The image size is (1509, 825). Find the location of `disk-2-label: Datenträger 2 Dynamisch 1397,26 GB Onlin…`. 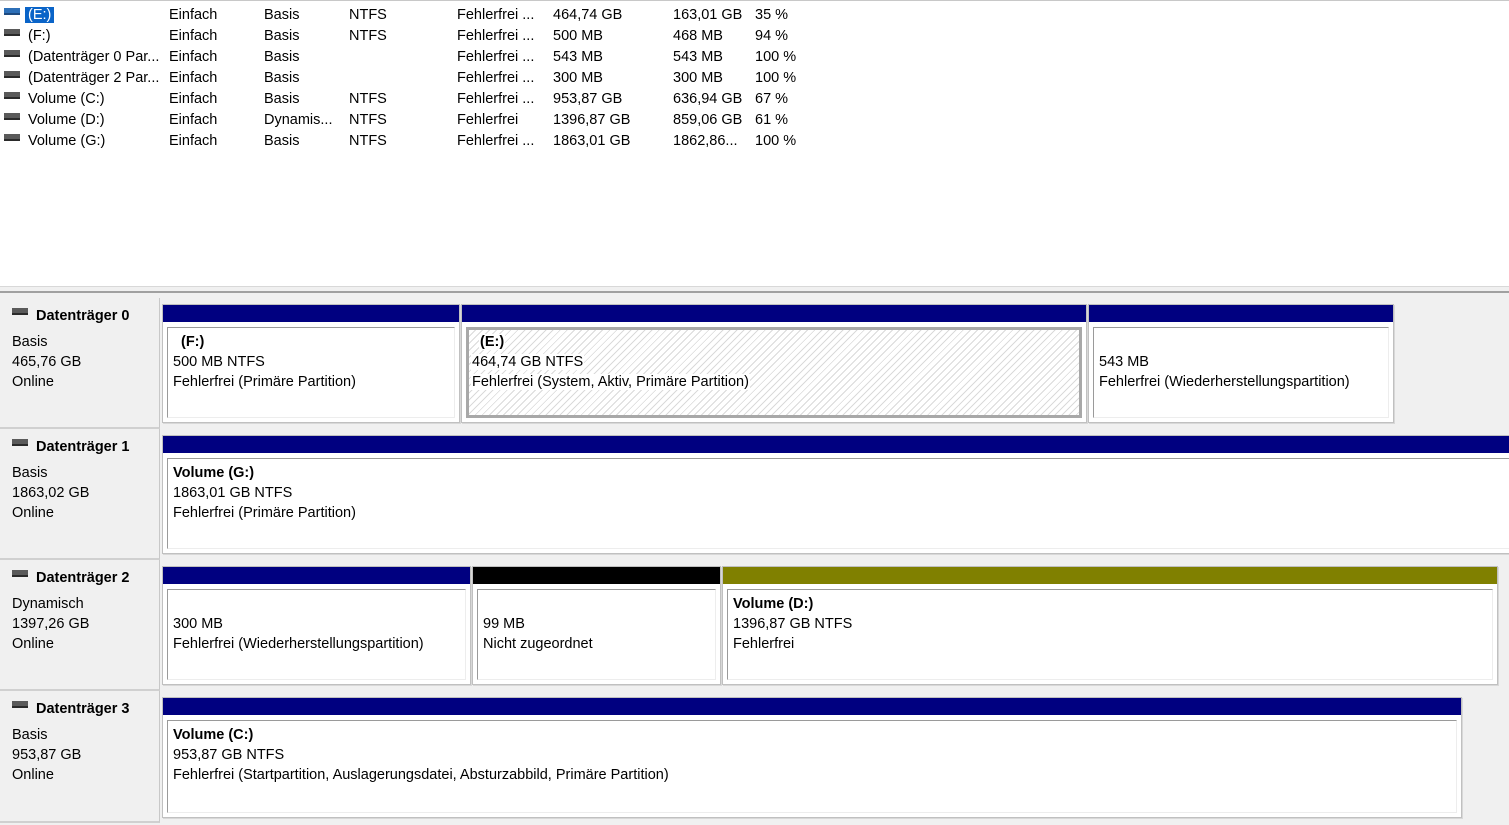

disk-2-label: Datenträger 2 Dynamisch 1397,26 GB Onlin… is located at coordinates (80, 625).